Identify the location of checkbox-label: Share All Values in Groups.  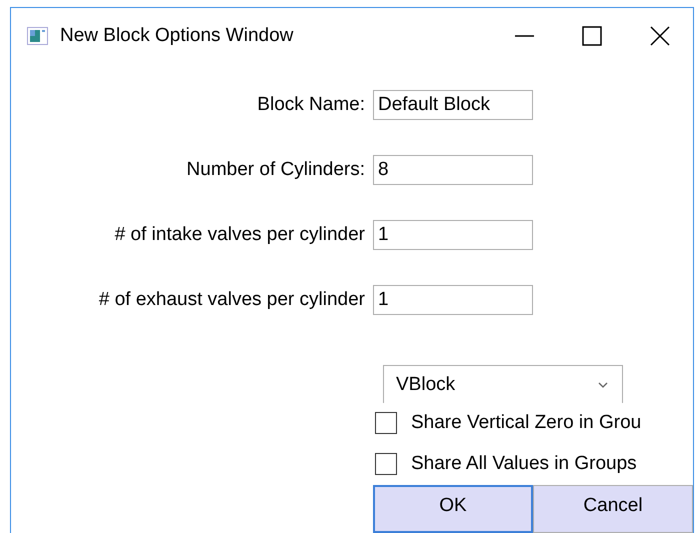
(524, 464).